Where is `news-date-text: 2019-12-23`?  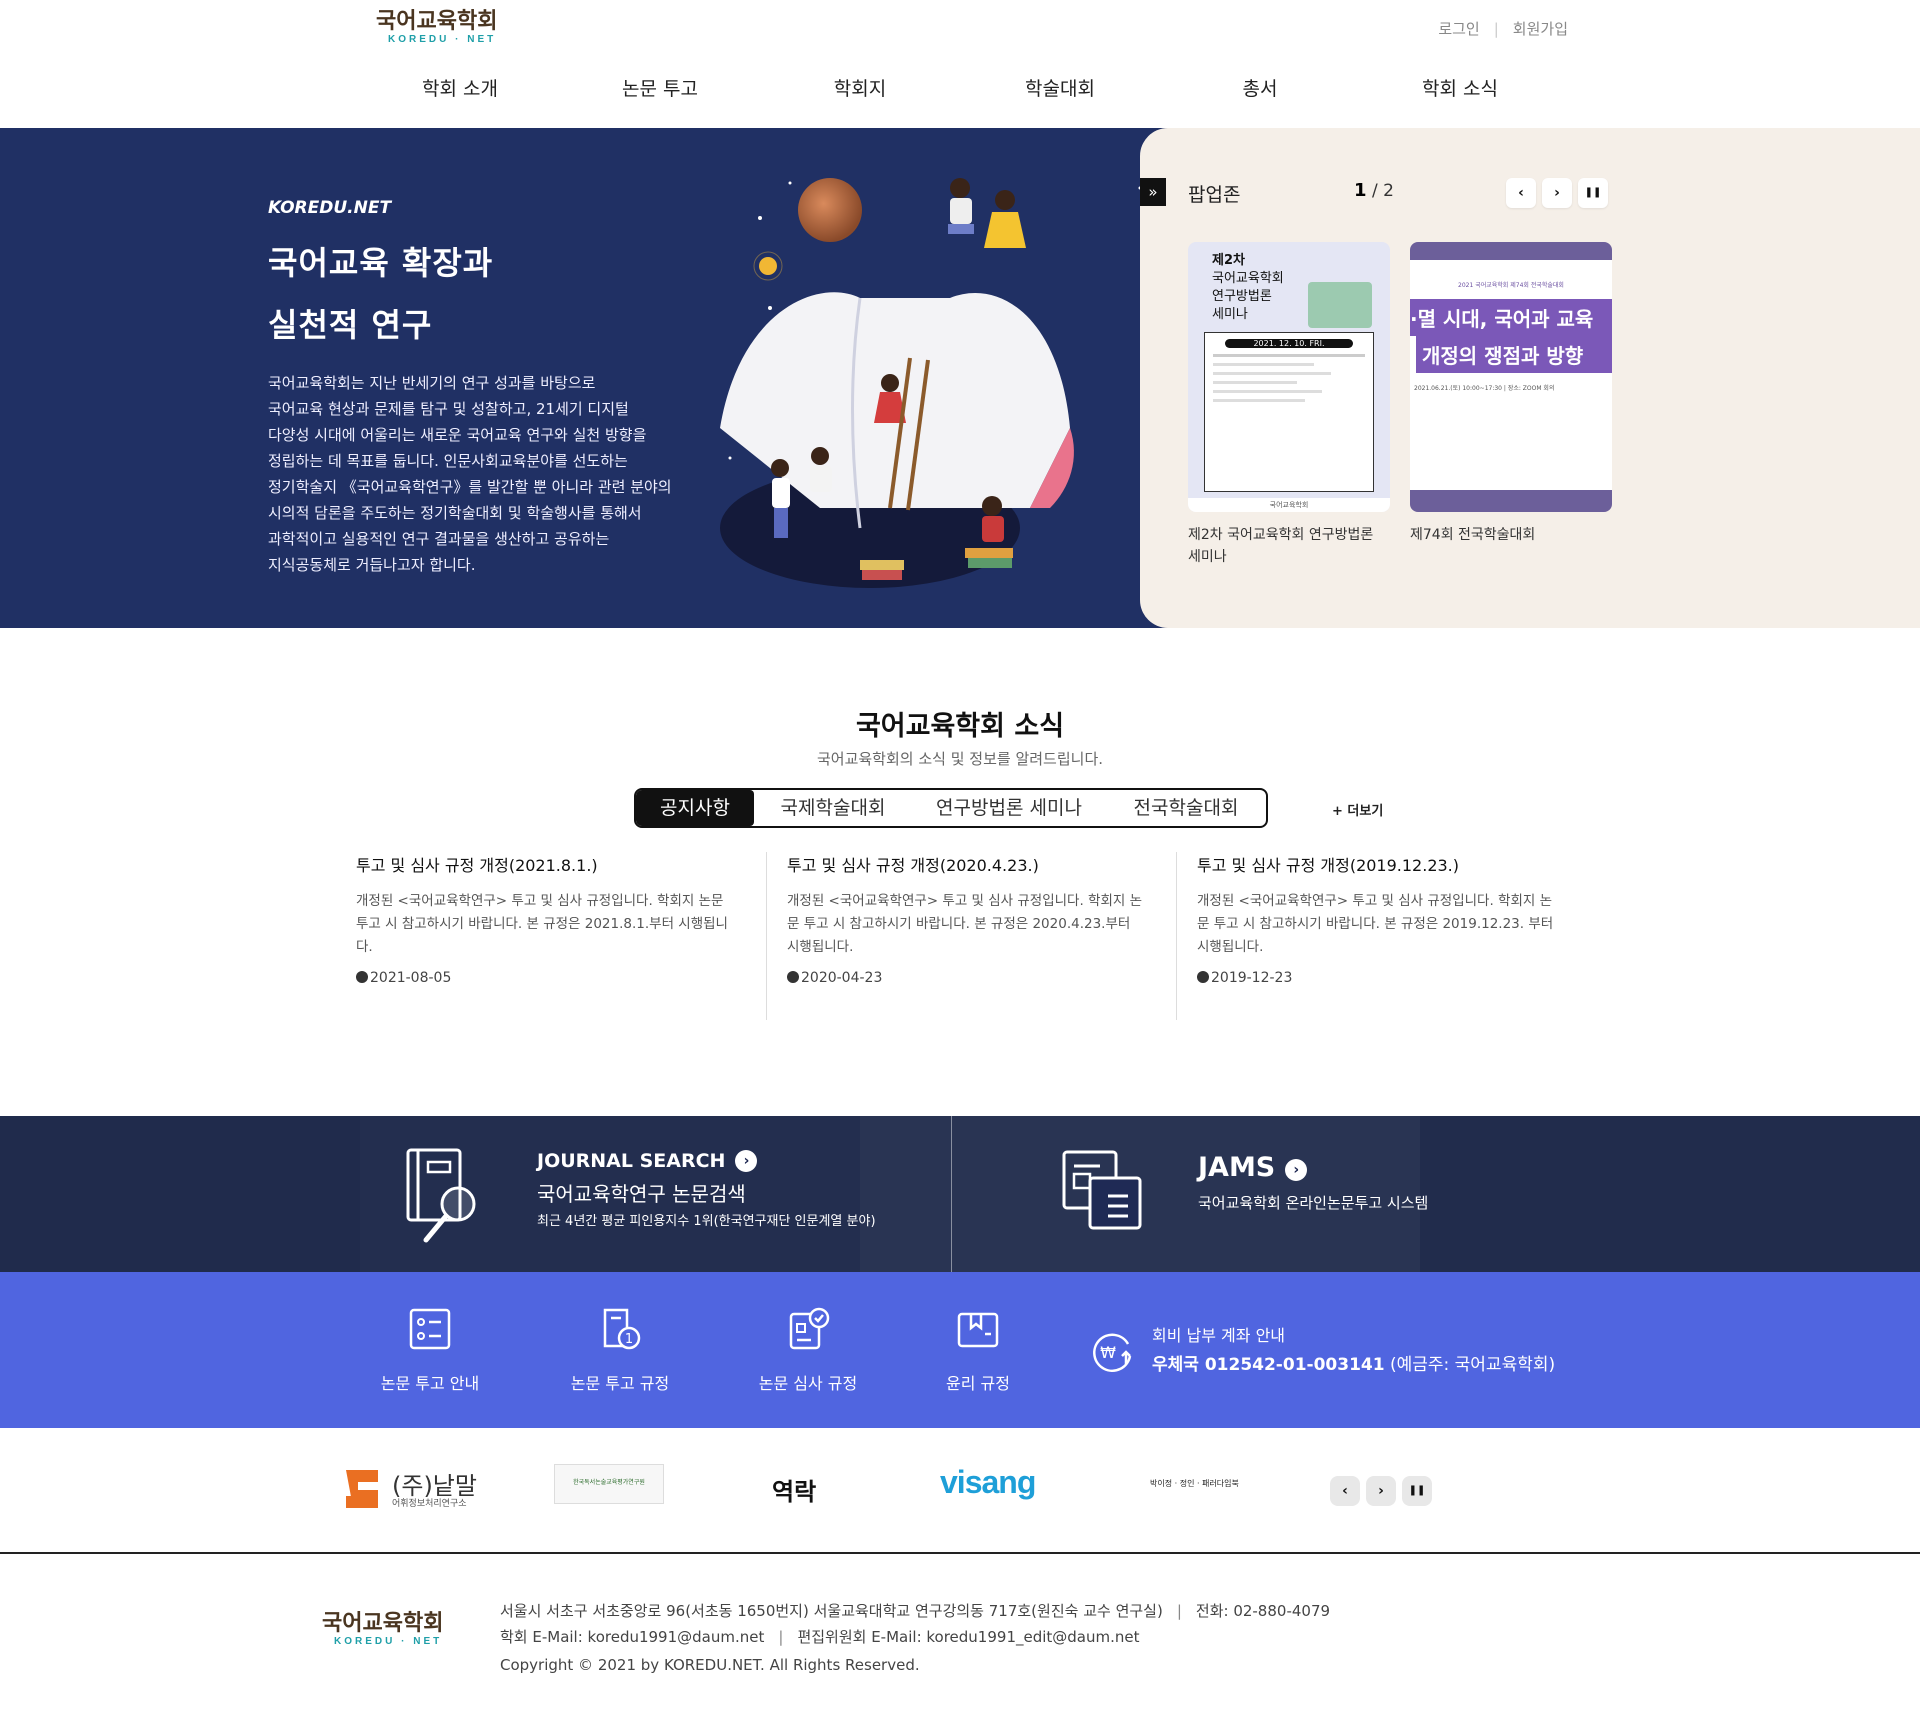 news-date-text: 2019-12-23 is located at coordinates (1252, 978).